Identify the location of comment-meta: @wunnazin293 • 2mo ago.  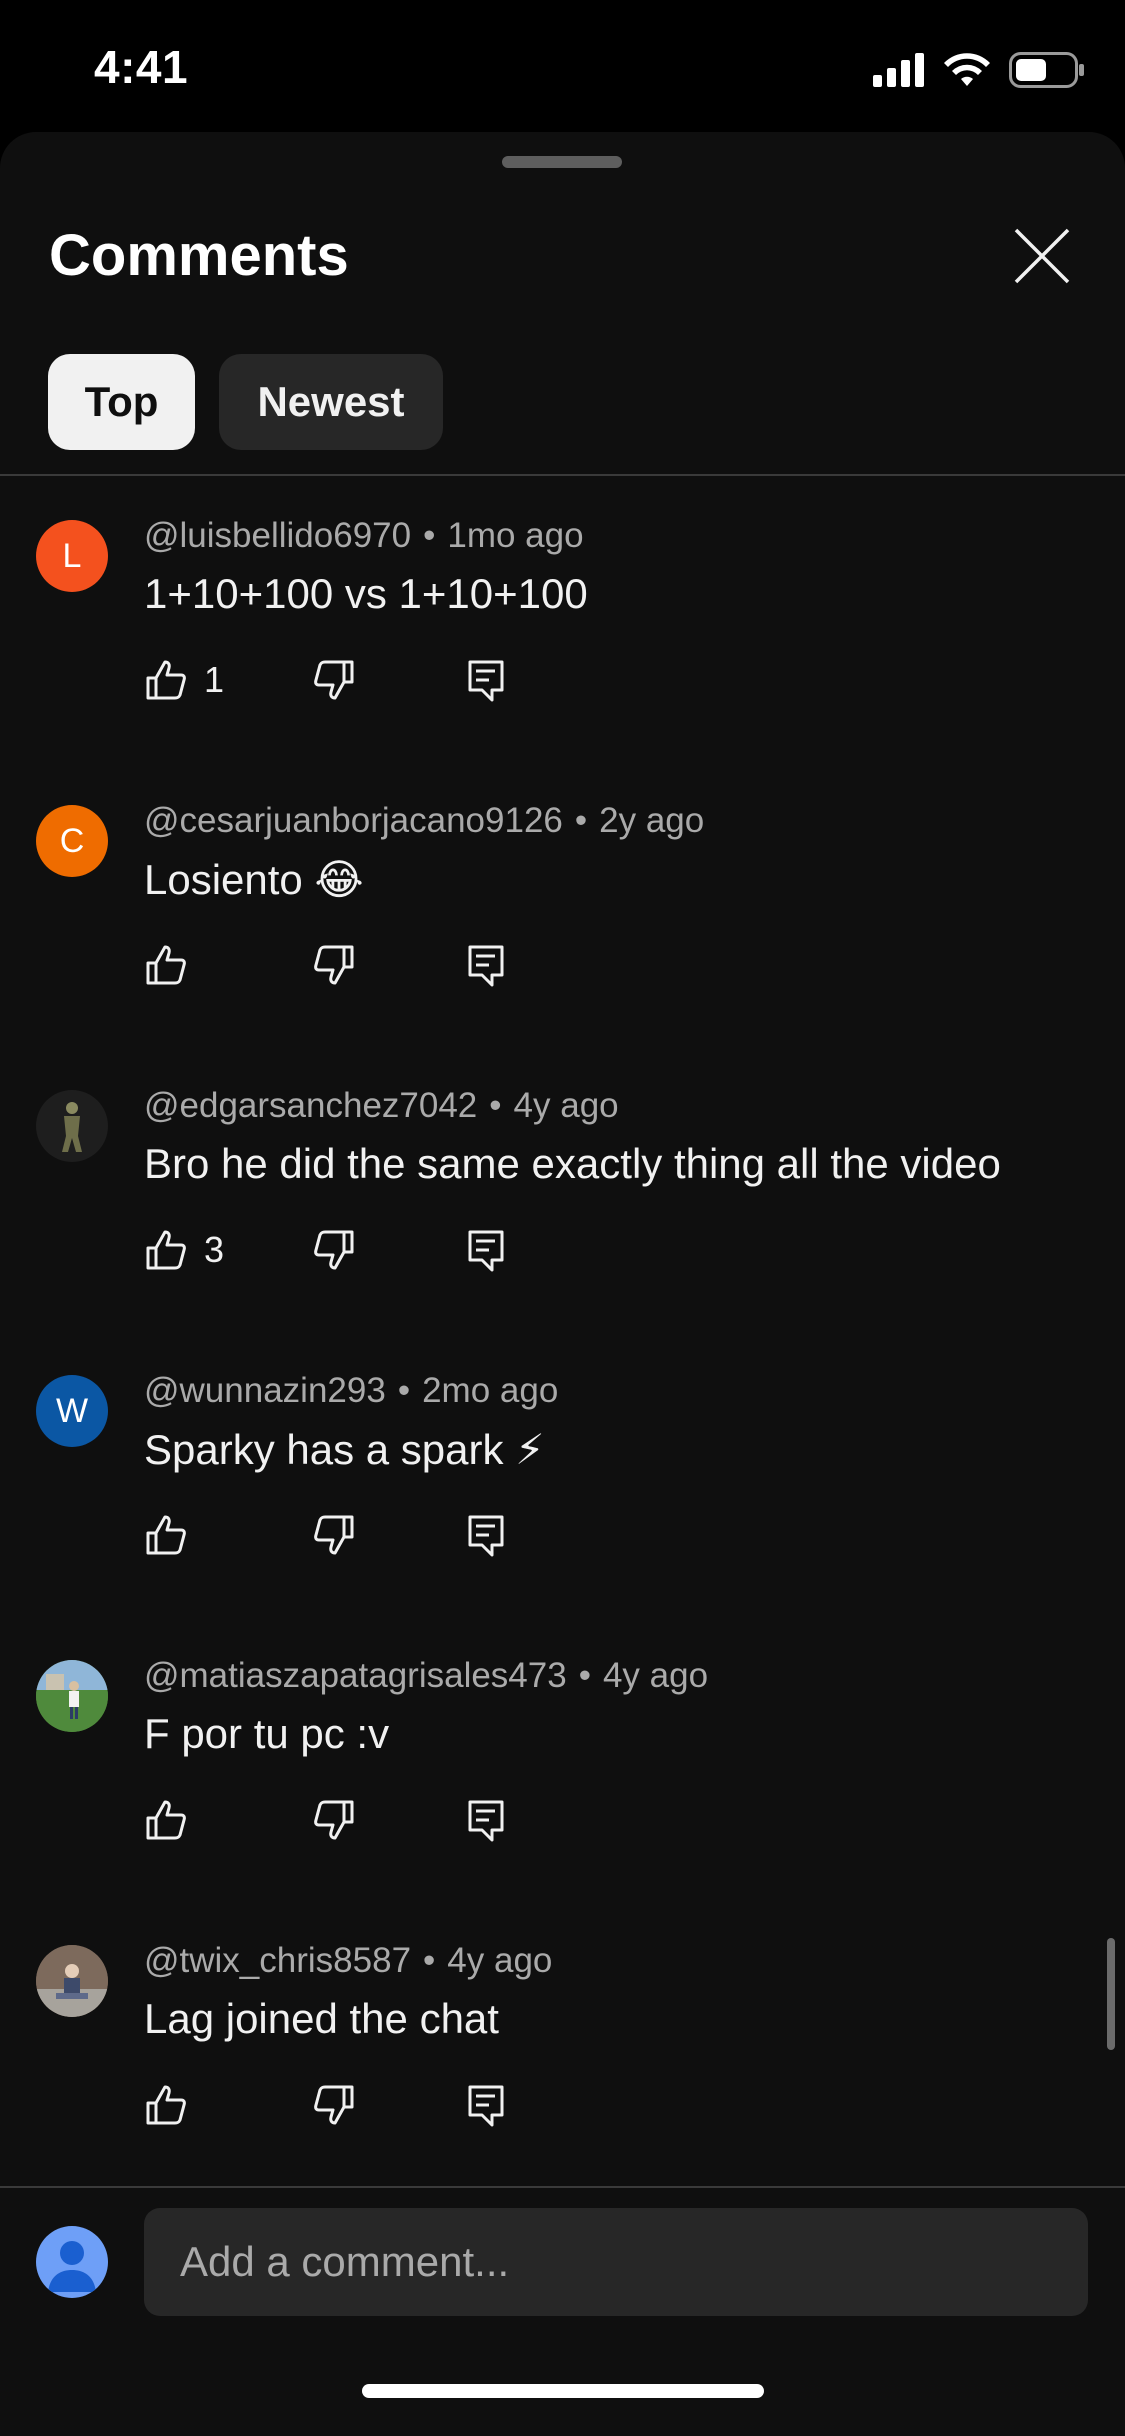
(351, 1391).